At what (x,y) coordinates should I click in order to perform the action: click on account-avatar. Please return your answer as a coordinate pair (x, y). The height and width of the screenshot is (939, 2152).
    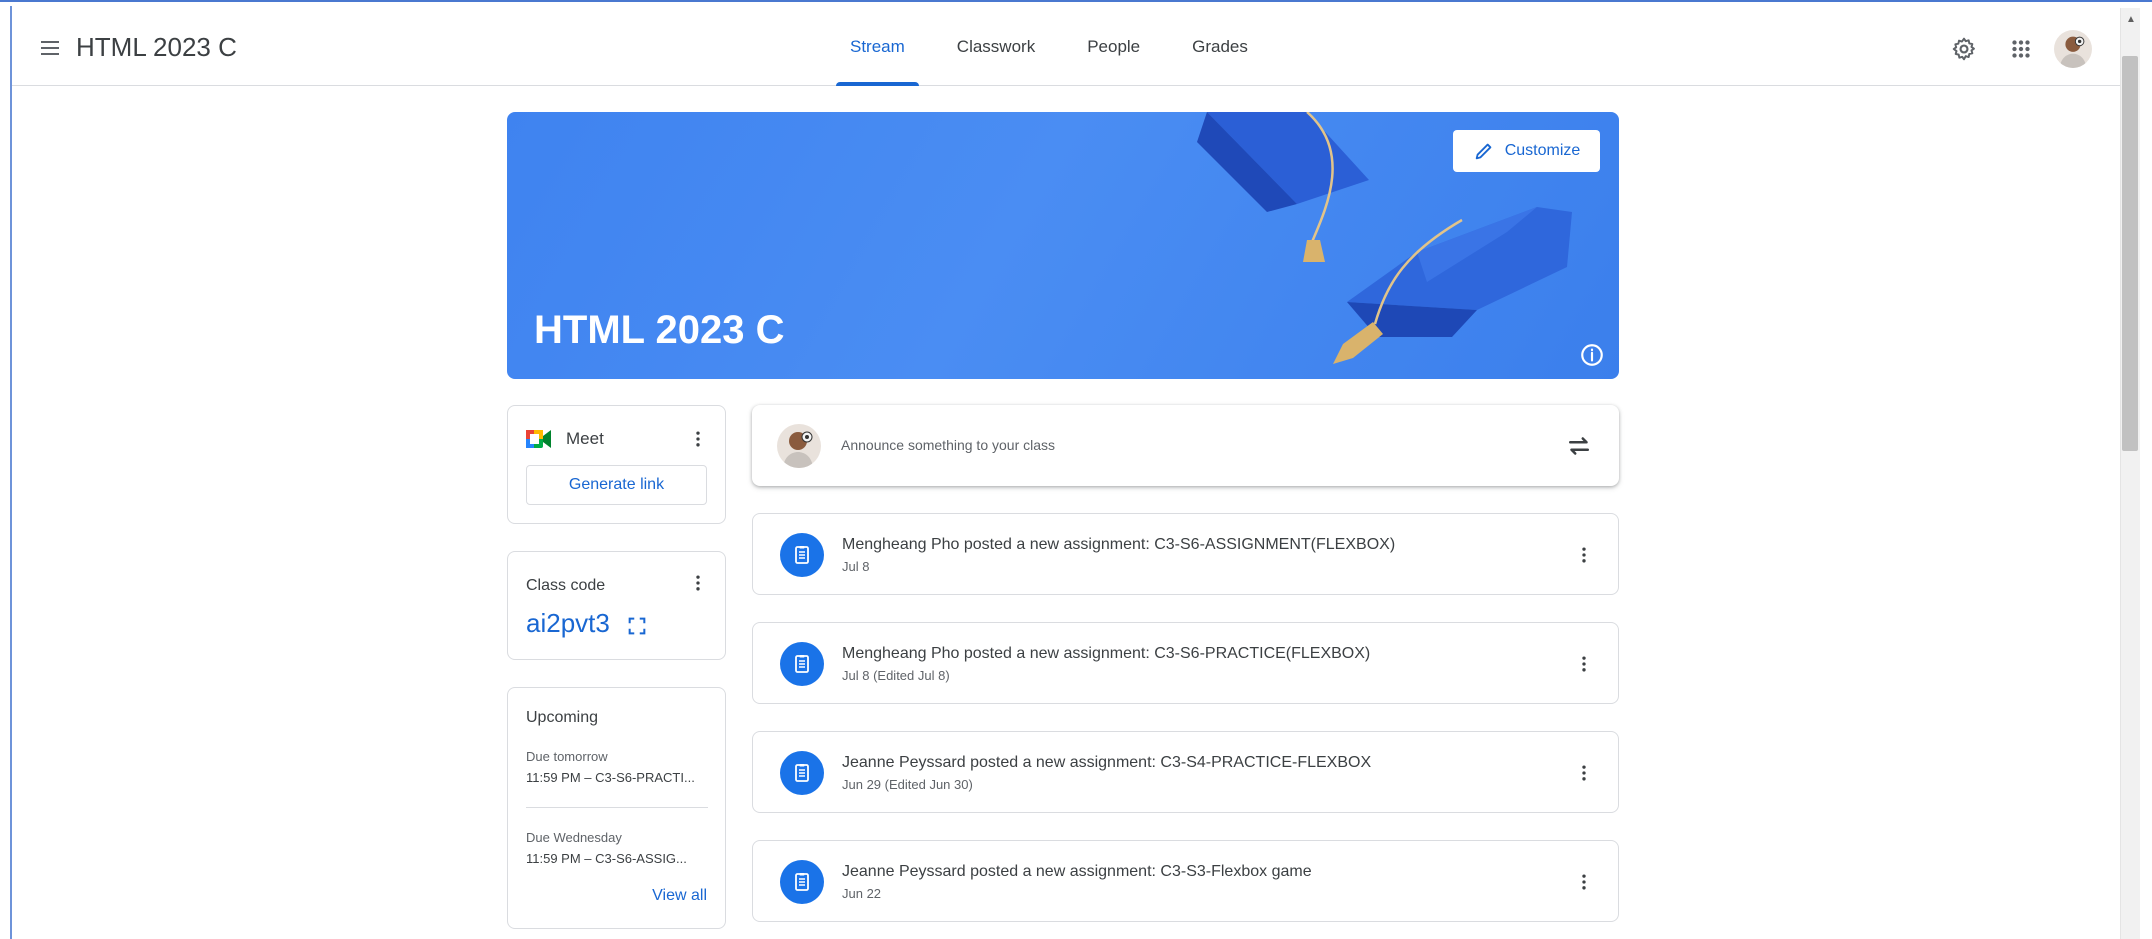
    Looking at the image, I should click on (2073, 49).